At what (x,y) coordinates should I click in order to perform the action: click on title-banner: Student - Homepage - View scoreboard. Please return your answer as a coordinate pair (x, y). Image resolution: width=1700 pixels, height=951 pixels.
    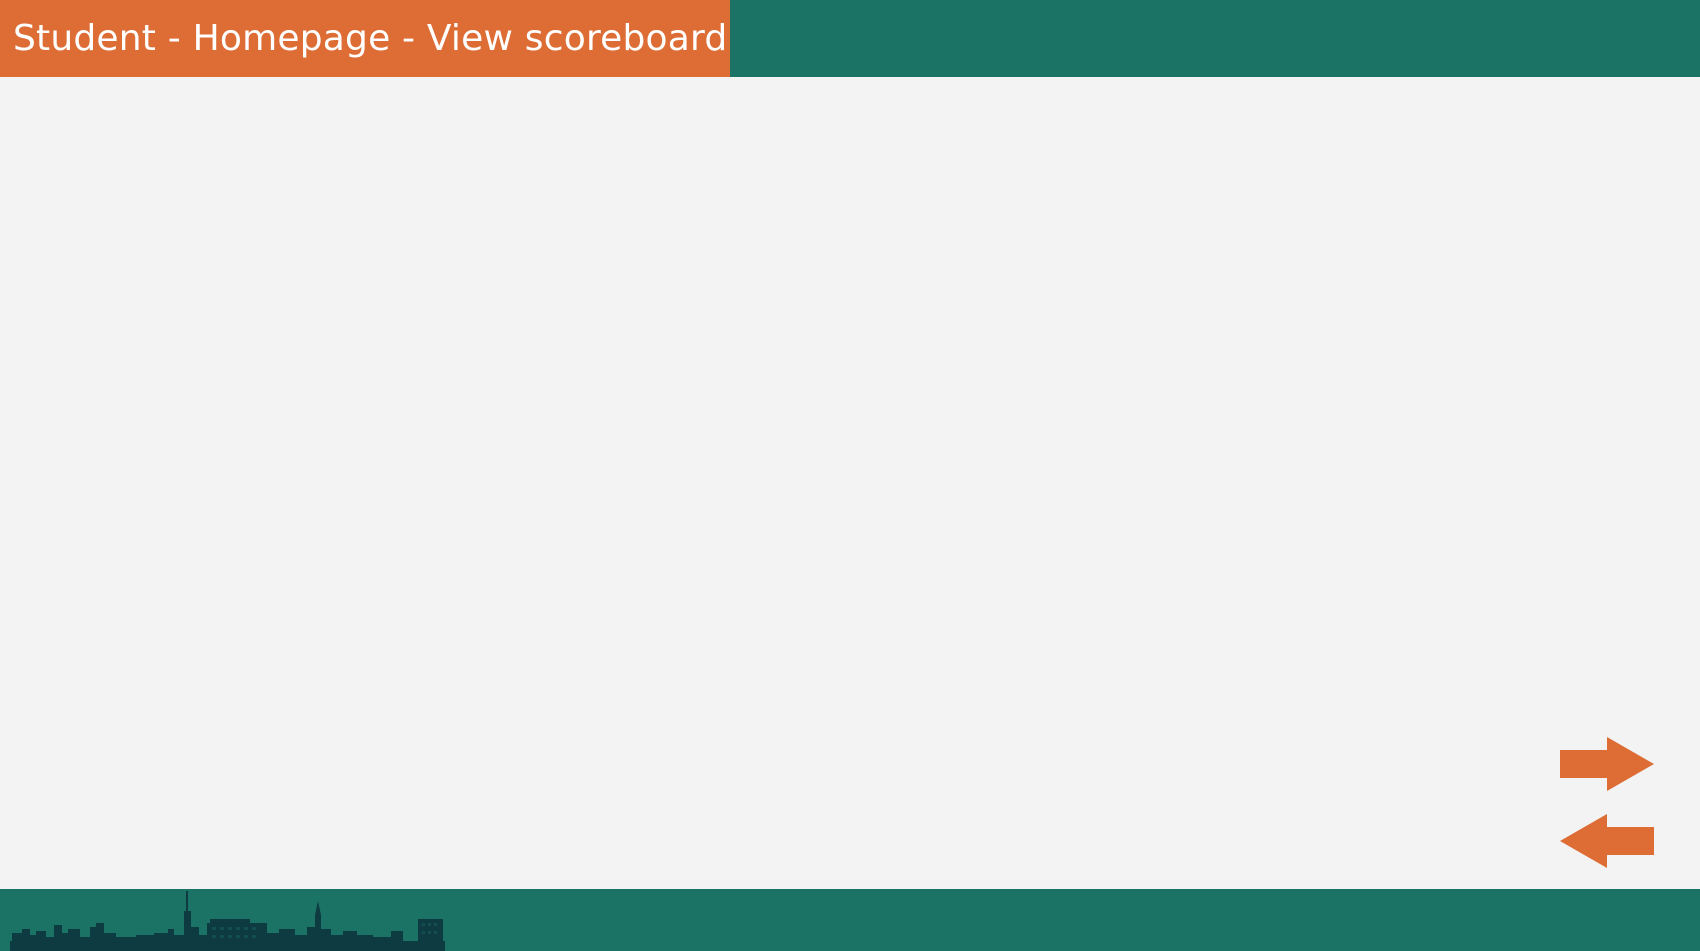
    Looking at the image, I should click on (365, 38).